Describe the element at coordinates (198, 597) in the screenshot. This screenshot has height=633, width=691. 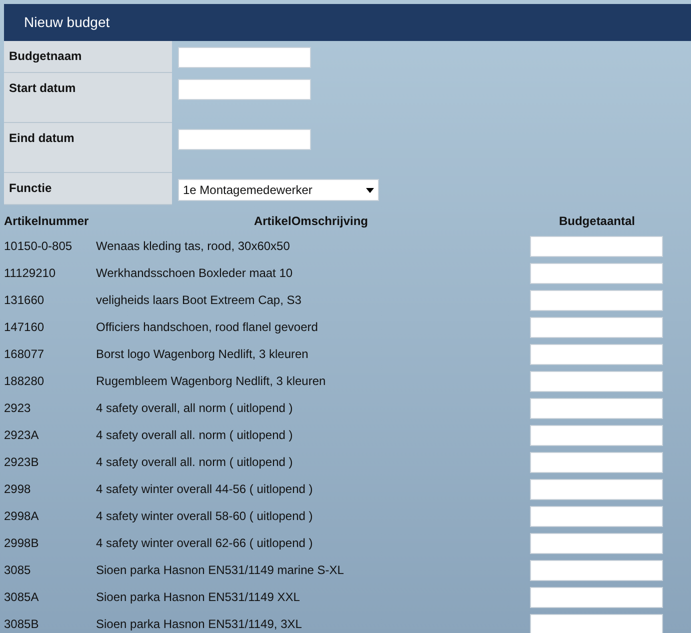
I see `table-cell: Sioen parka Hasnon EN531/1149 XXL` at that location.